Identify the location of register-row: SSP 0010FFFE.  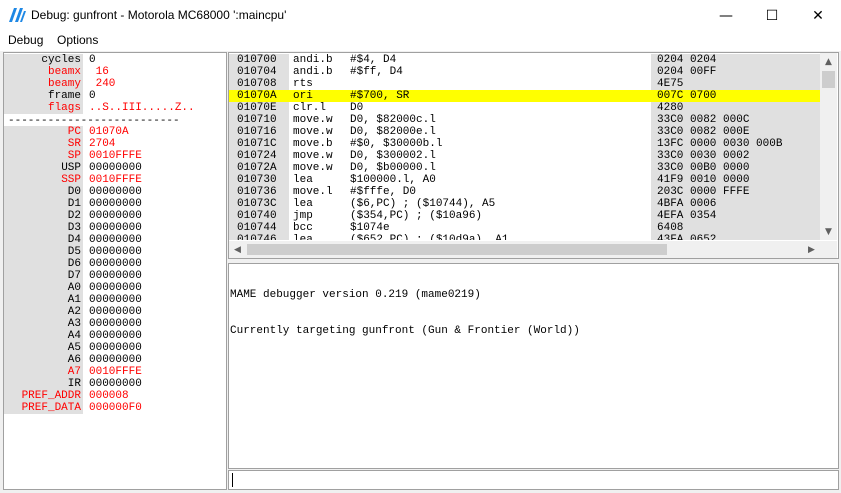
(115, 180).